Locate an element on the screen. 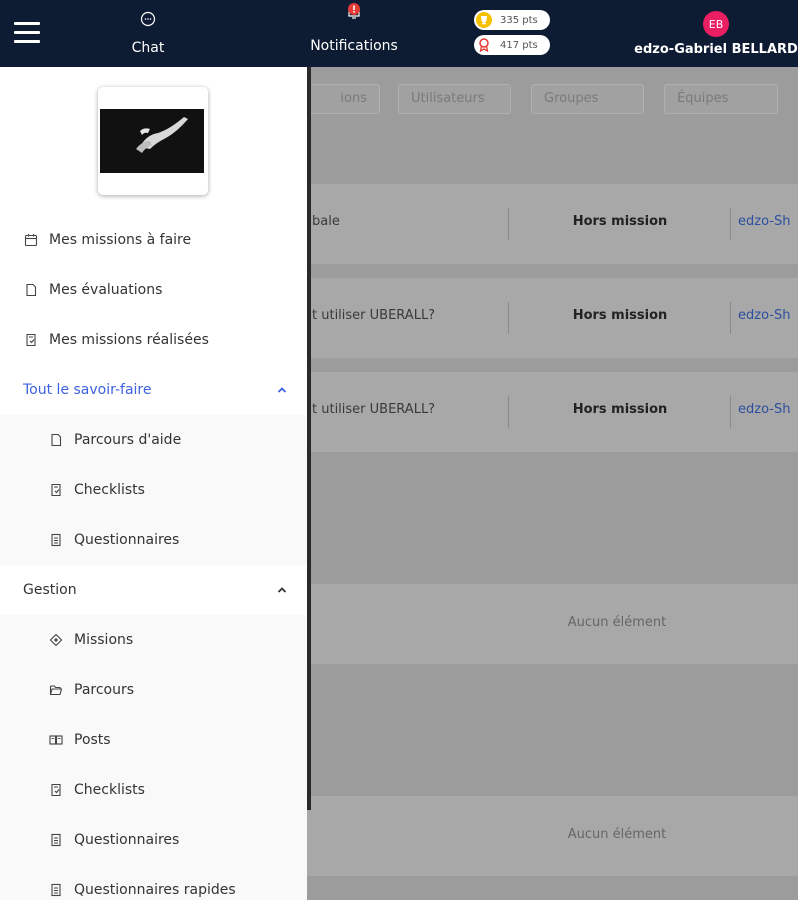  sidebar-item-label: Mes missions à faire is located at coordinates (120, 240).